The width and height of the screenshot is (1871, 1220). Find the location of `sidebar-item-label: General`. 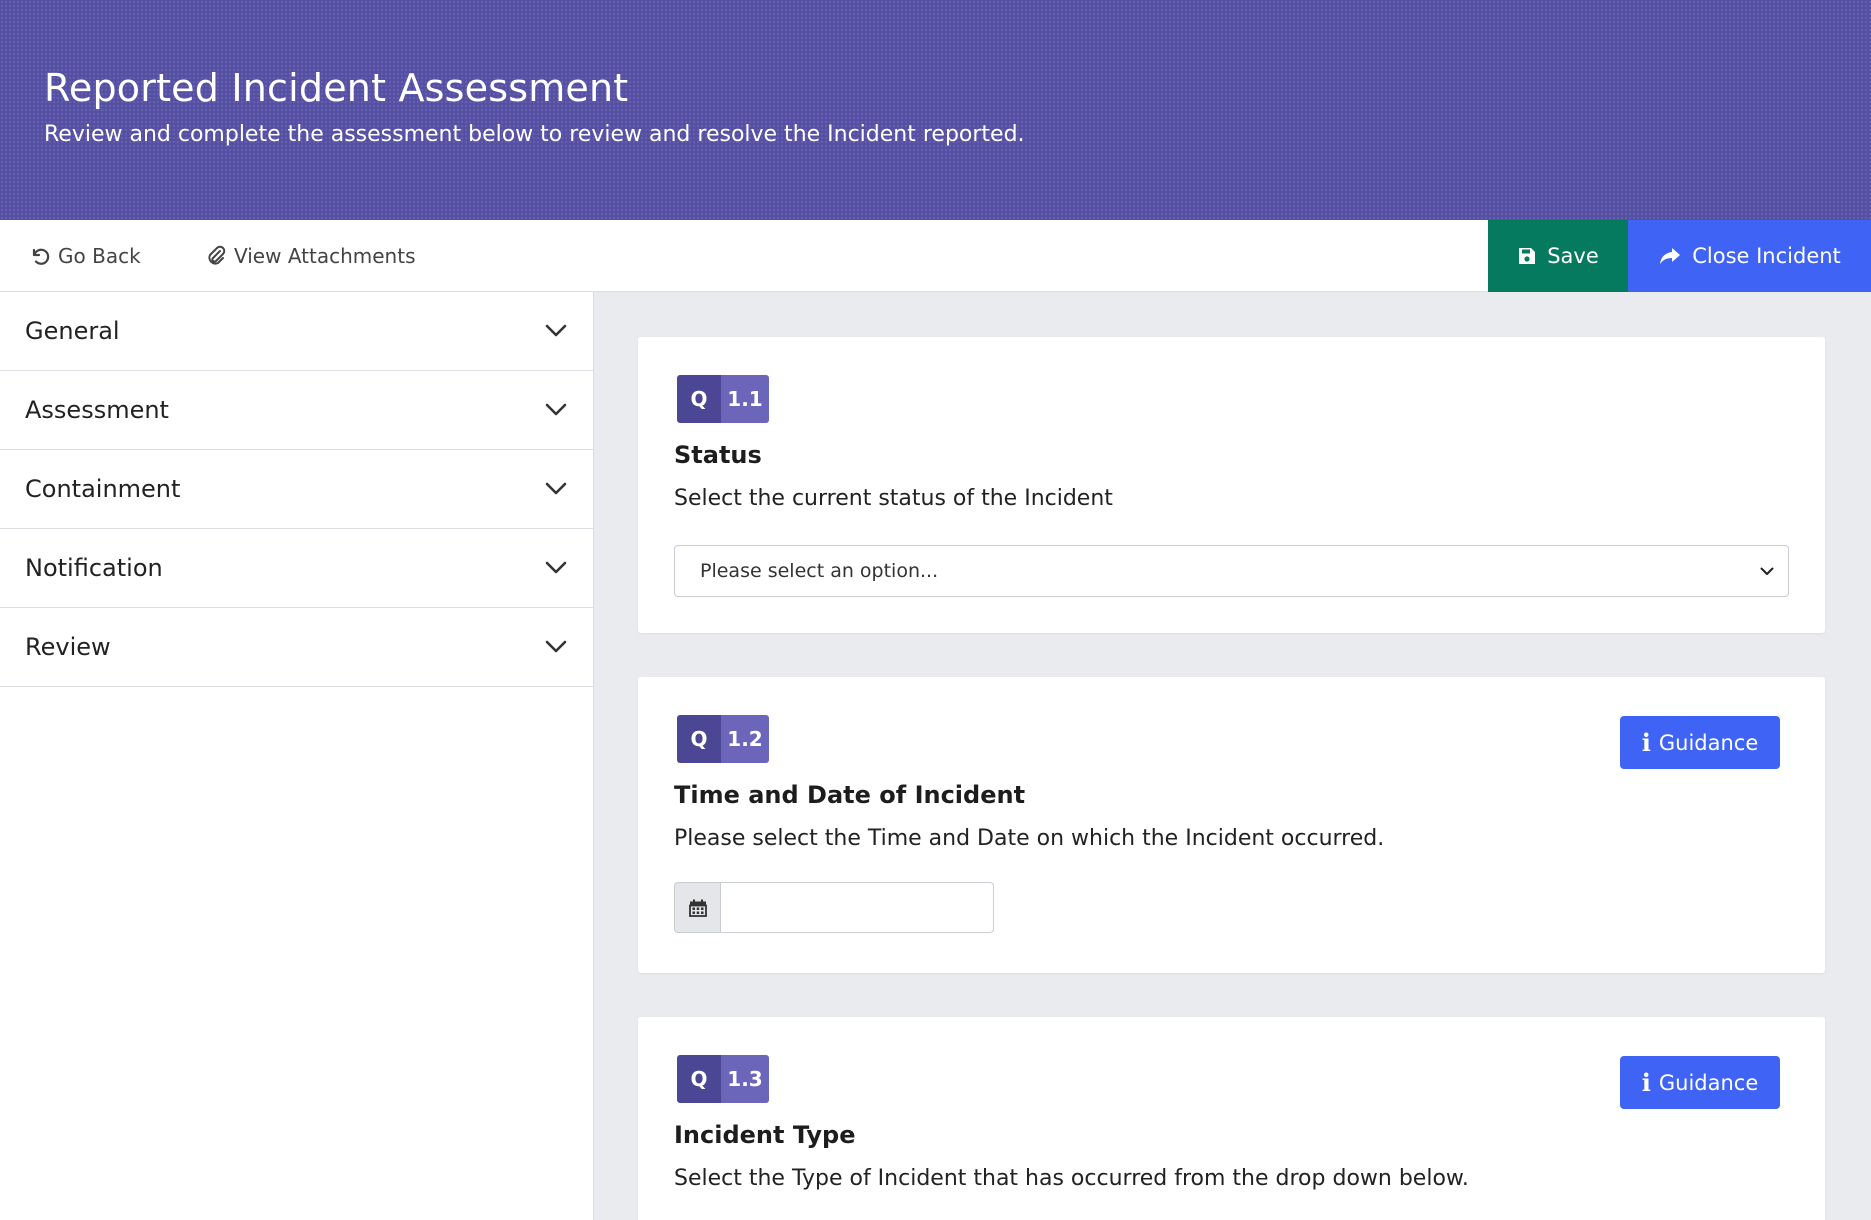

sidebar-item-label: General is located at coordinates (72, 331).